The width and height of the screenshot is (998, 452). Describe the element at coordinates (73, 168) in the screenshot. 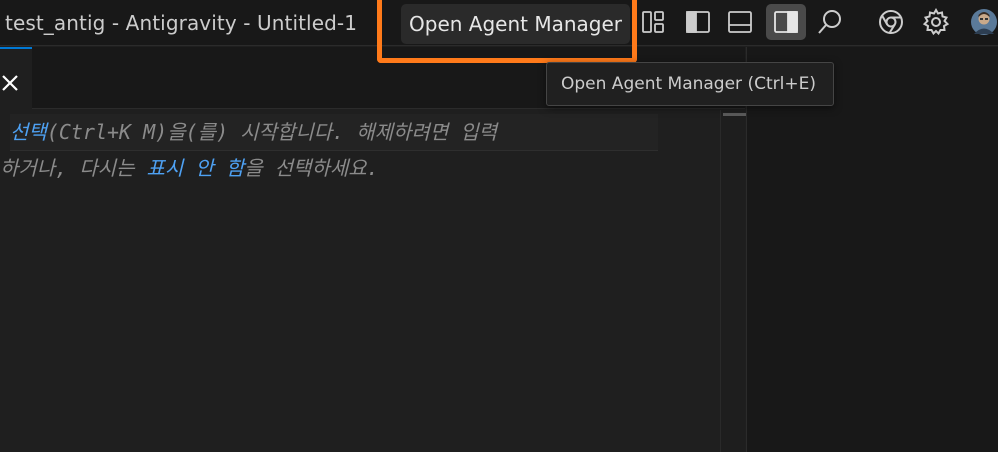

I see `hint-line2-pre: 하거나, 다시는` at that location.